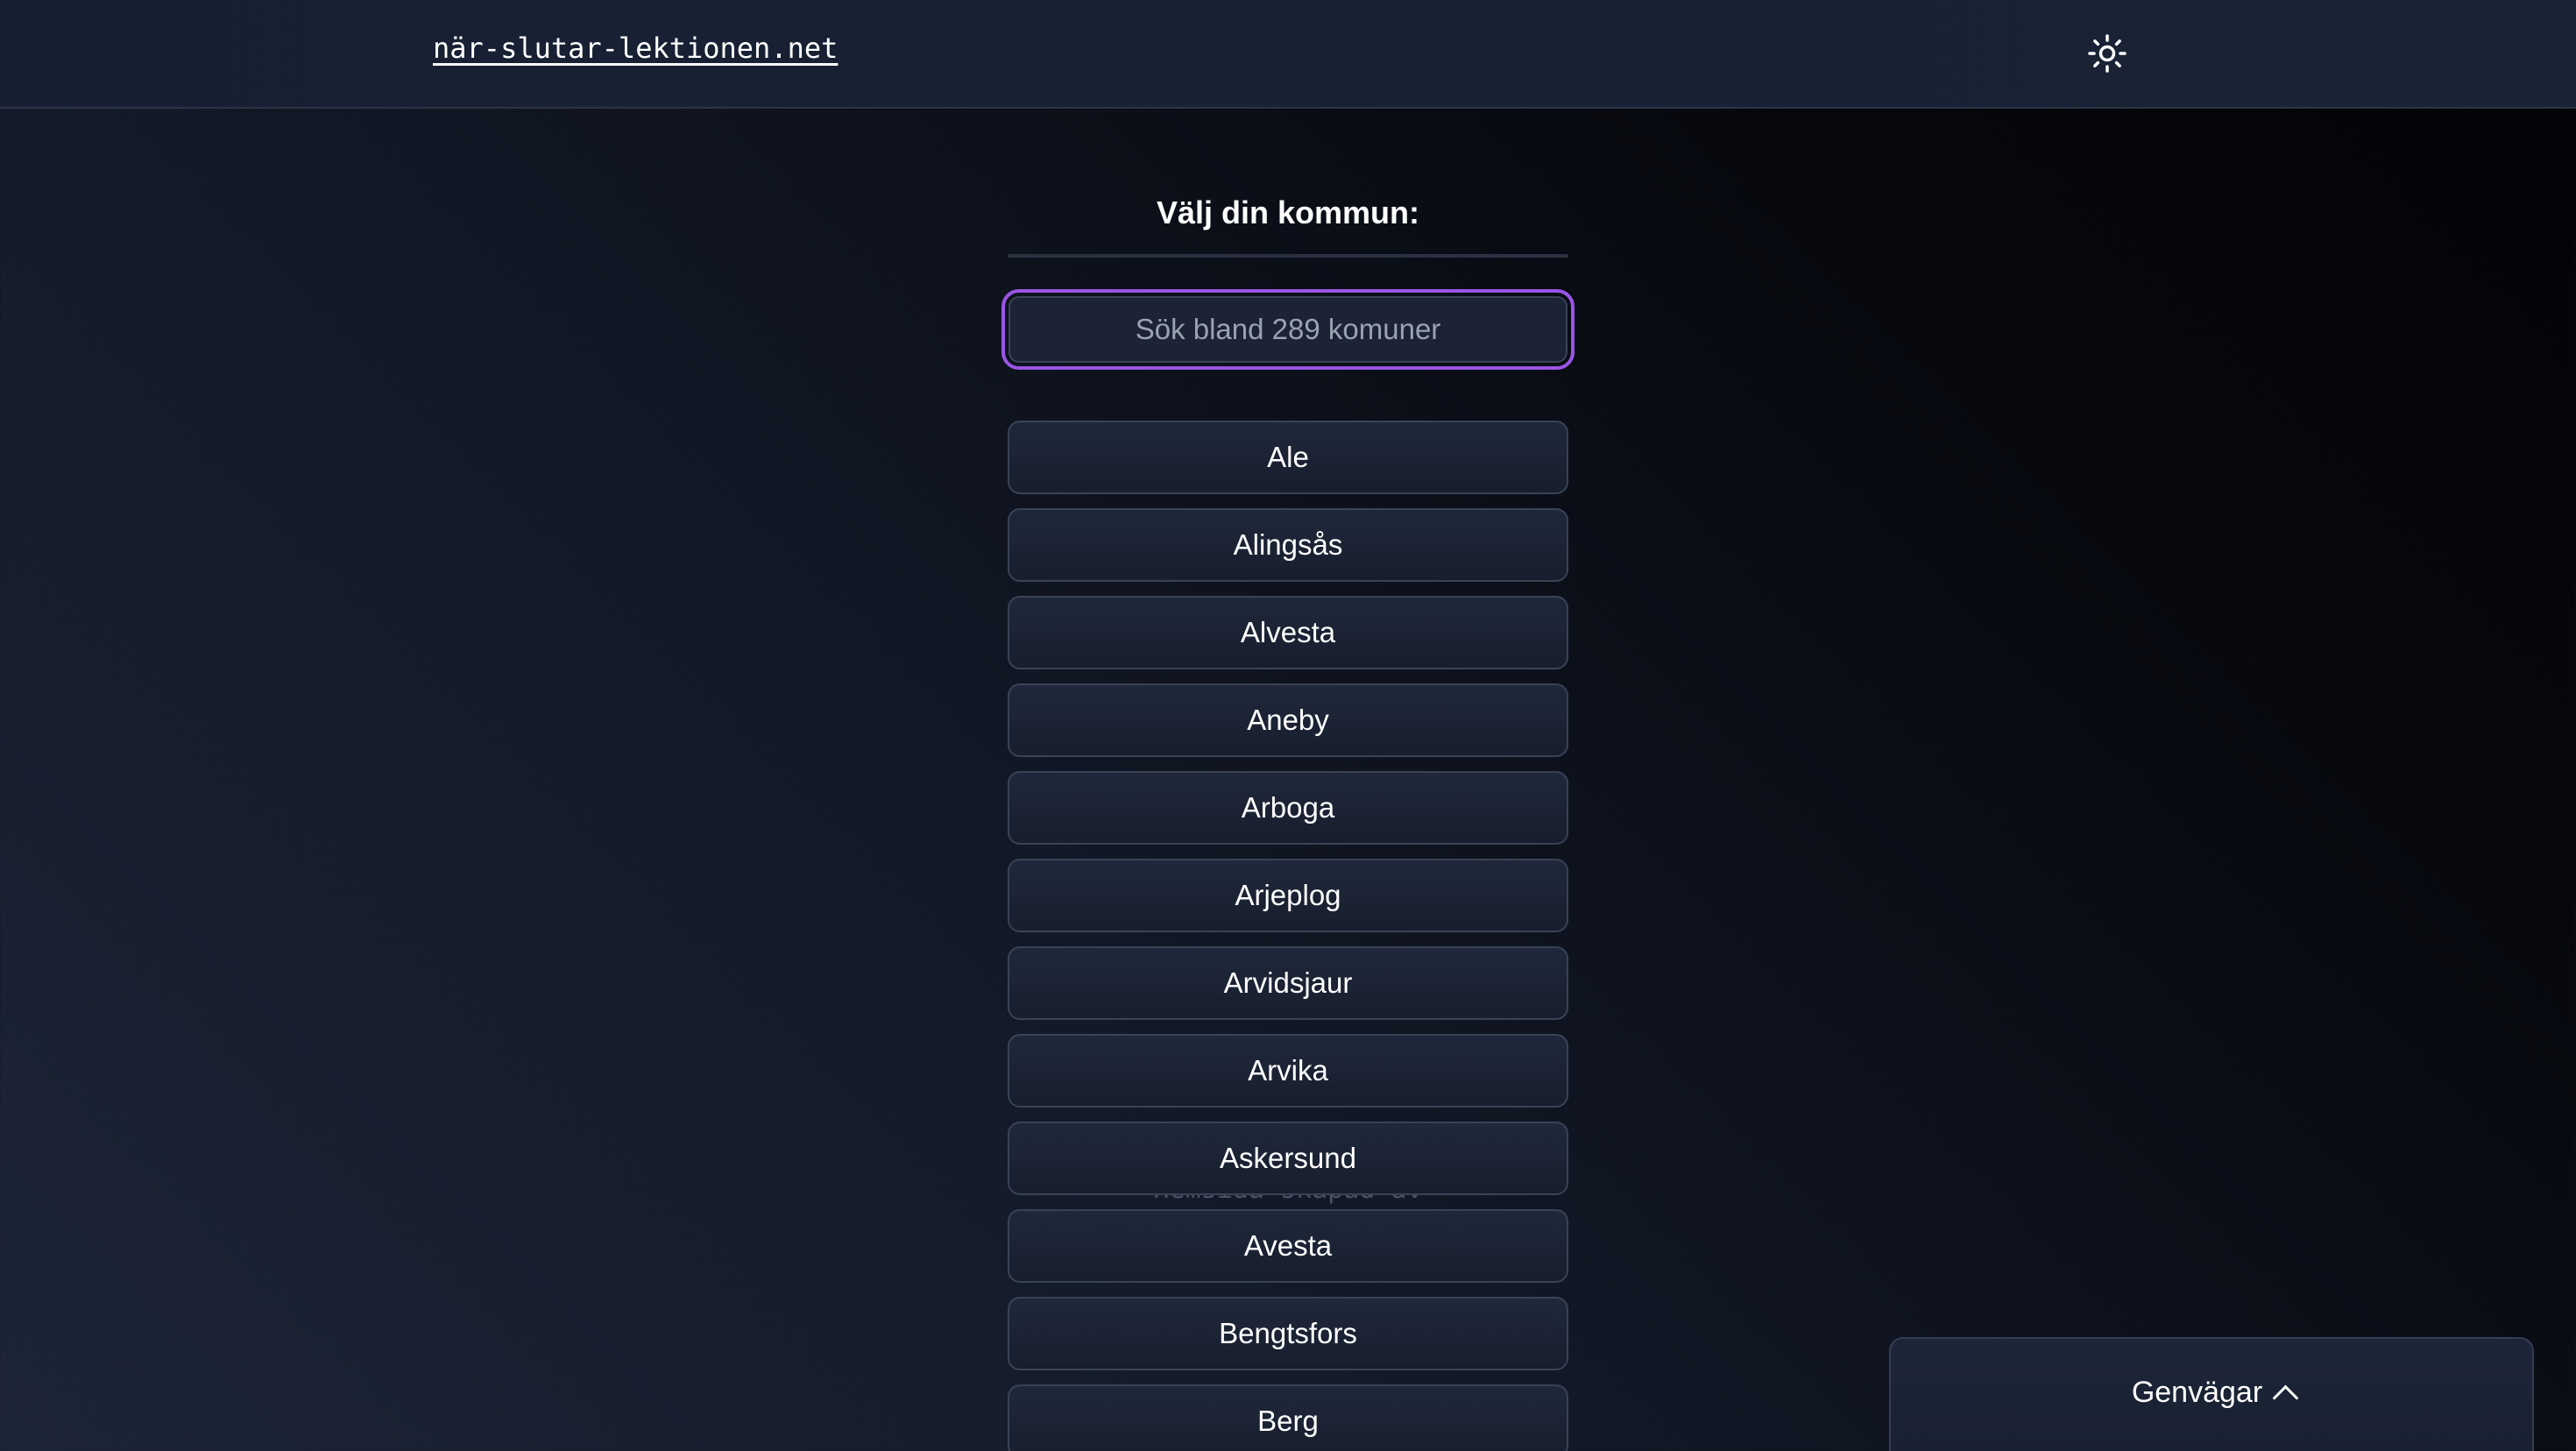 The width and height of the screenshot is (2576, 1451). Describe the element at coordinates (1288, 632) in the screenshot. I see `municipality-button-alvesta: Alvesta` at that location.